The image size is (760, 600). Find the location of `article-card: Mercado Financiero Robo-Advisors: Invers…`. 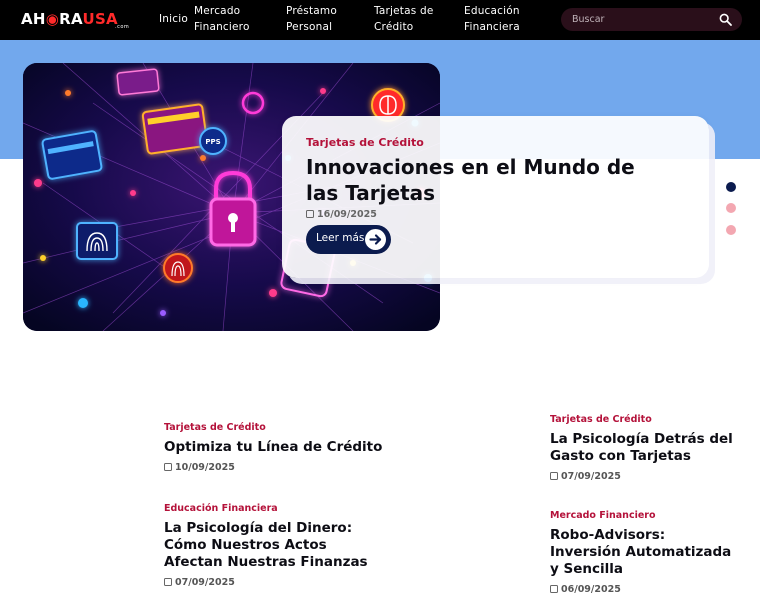

article-card: Mercado Financiero Robo-Advisors: Invers… is located at coordinates (645, 552).